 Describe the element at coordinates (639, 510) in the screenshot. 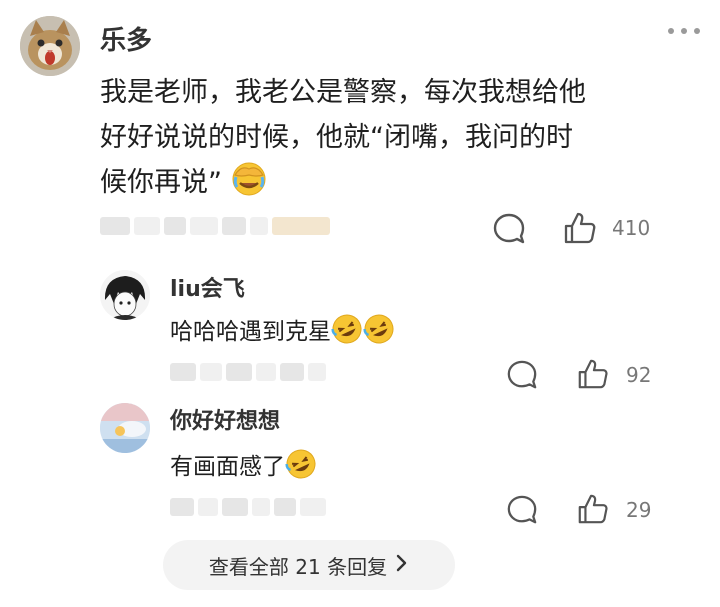

I see `like-count: 29` at that location.